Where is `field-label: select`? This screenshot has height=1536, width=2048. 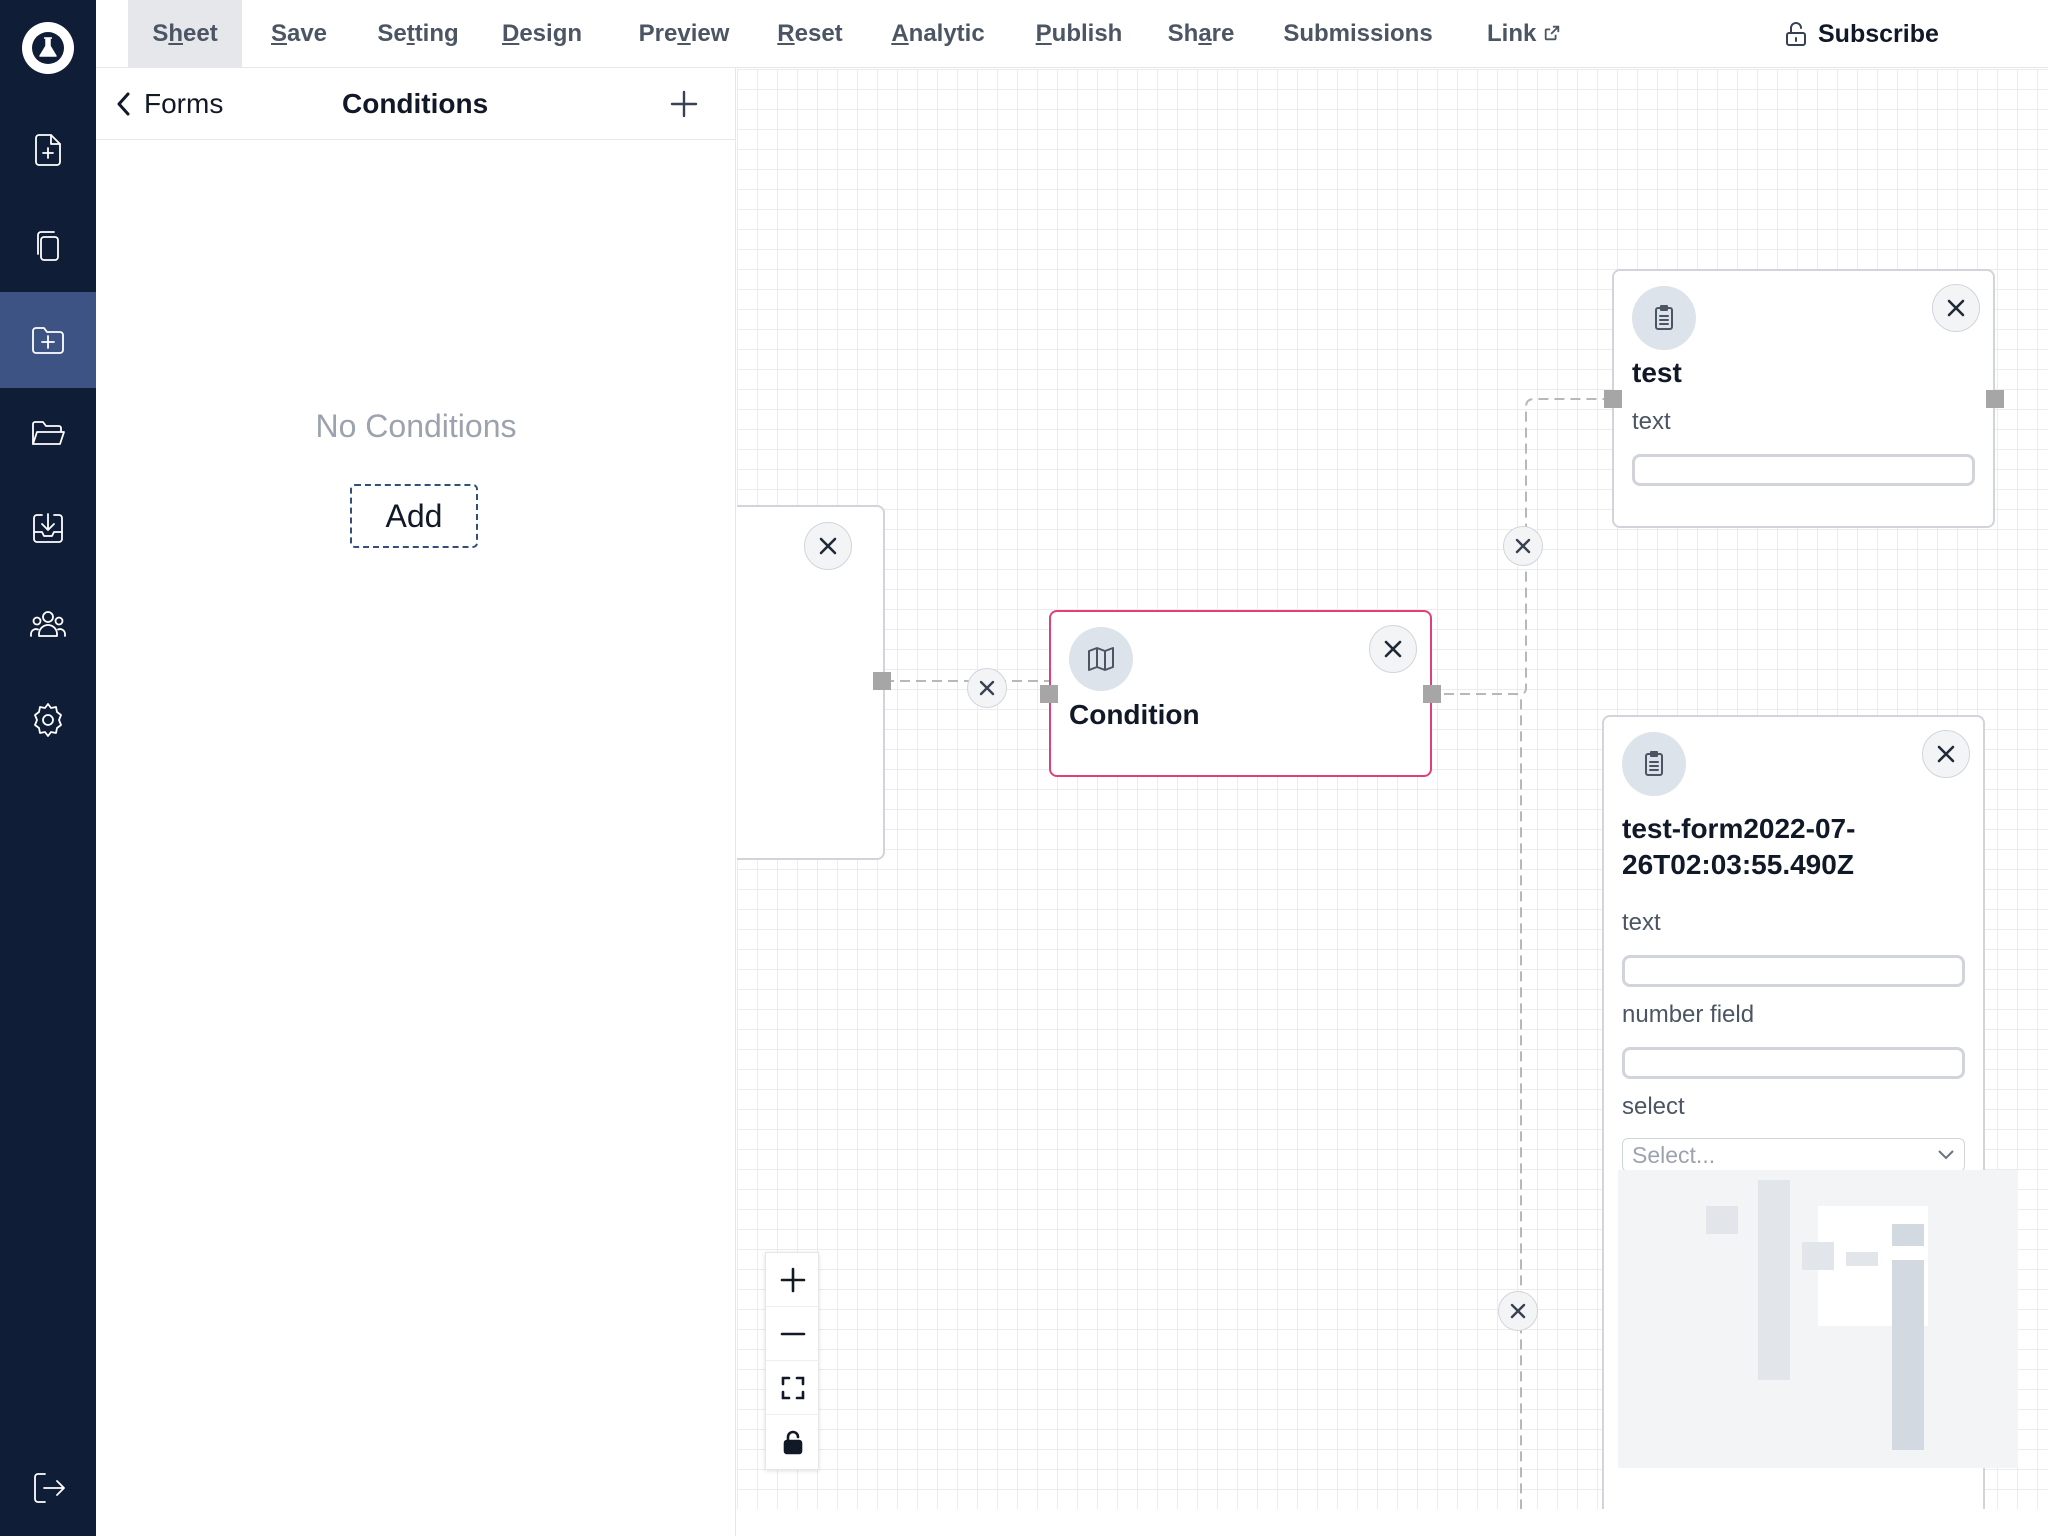 field-label: select is located at coordinates (1653, 1106).